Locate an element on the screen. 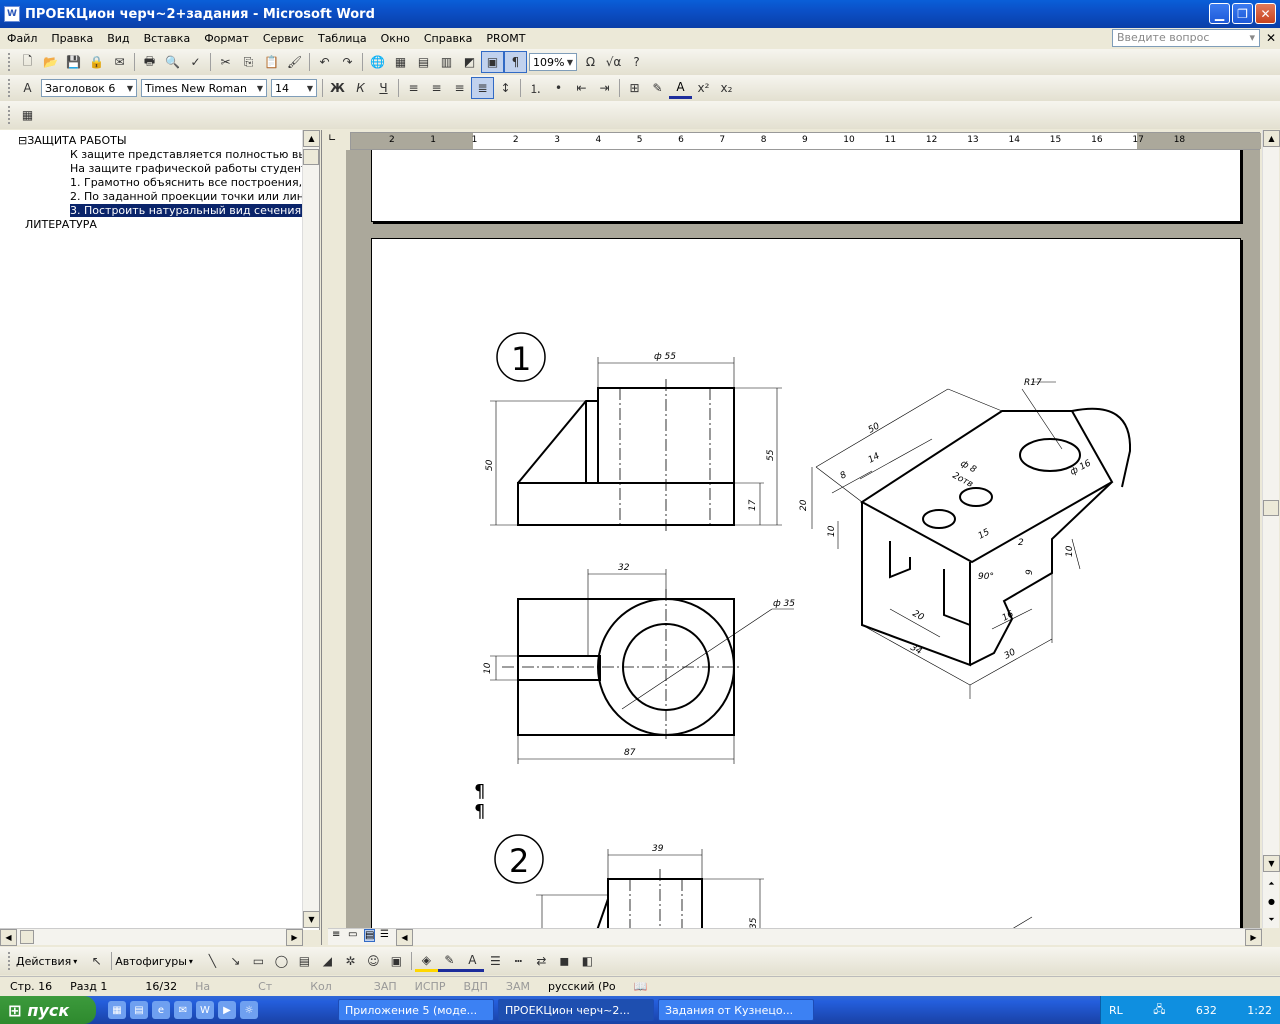 The image size is (1280, 1024). arrow-icon: ↘ is located at coordinates (235, 961).